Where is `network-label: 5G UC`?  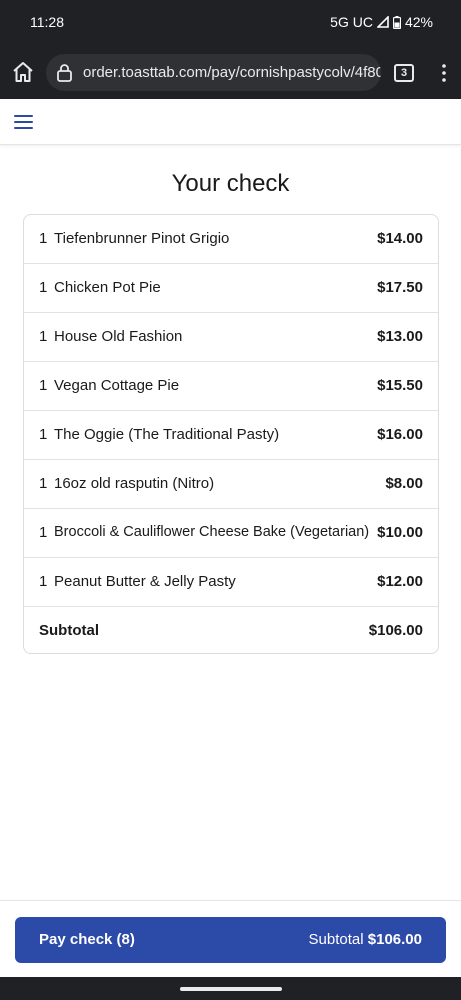
network-label: 5G UC is located at coordinates (351, 22).